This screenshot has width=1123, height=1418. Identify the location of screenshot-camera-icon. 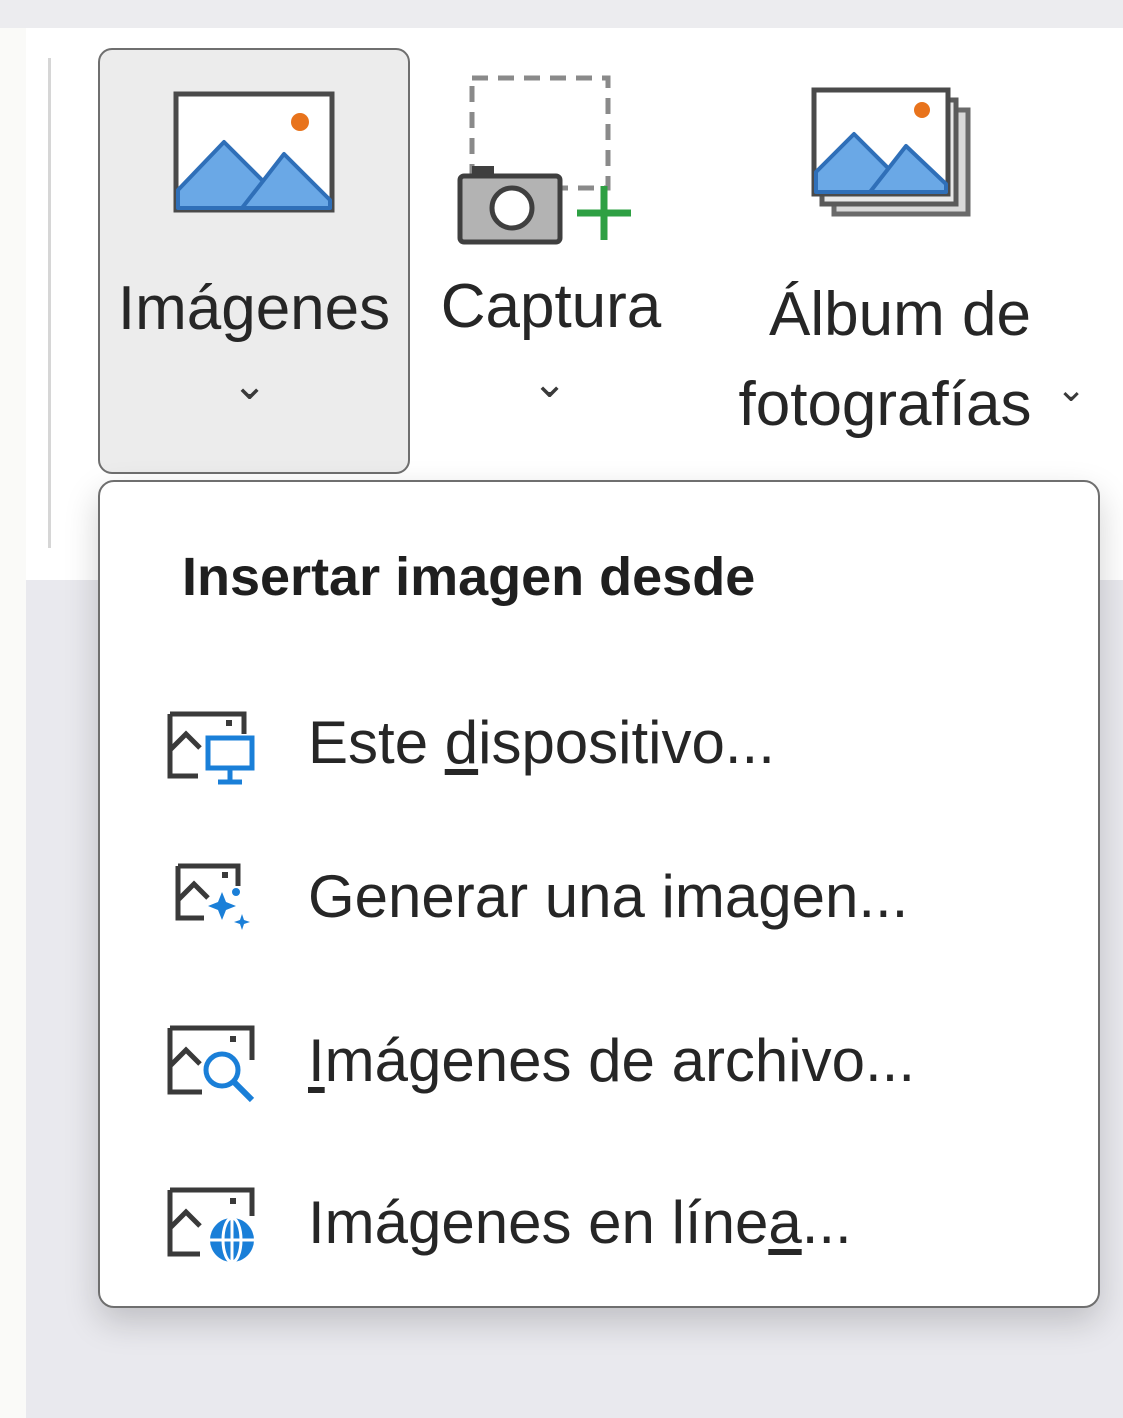
(544, 160).